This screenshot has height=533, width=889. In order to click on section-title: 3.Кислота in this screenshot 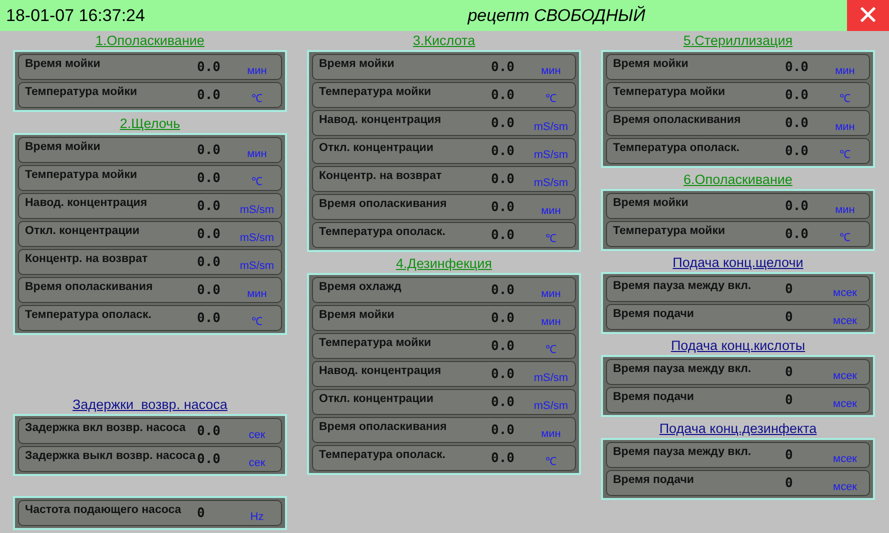, I will do `click(444, 40)`.